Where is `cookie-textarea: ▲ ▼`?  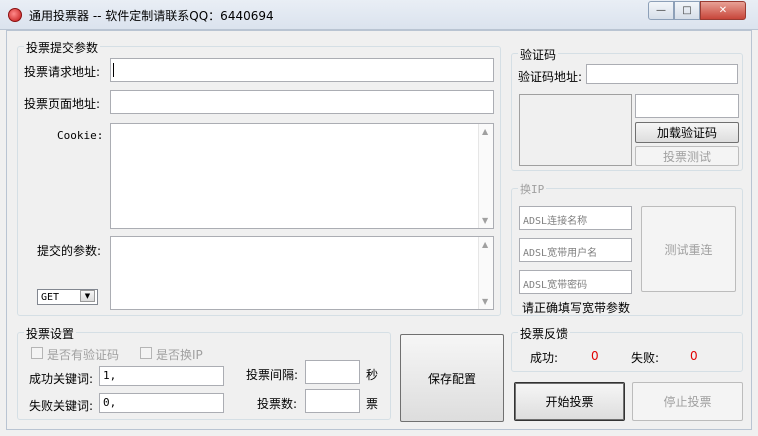
cookie-textarea: ▲ ▼ is located at coordinates (302, 176).